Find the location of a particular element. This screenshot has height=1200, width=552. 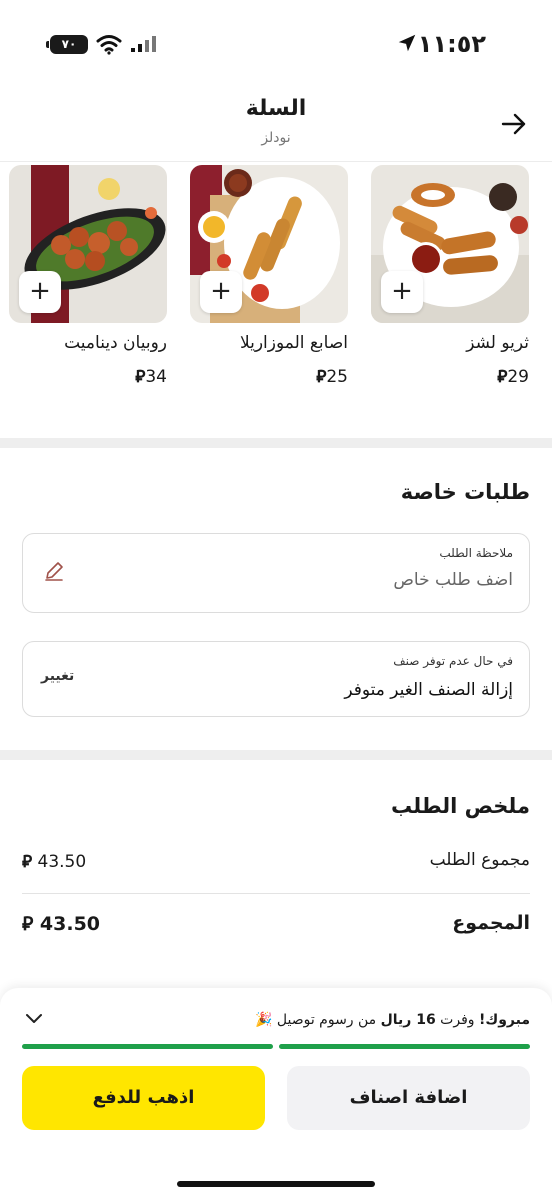

unavailable-label: في حال عدم توفر صنف is located at coordinates (453, 661).